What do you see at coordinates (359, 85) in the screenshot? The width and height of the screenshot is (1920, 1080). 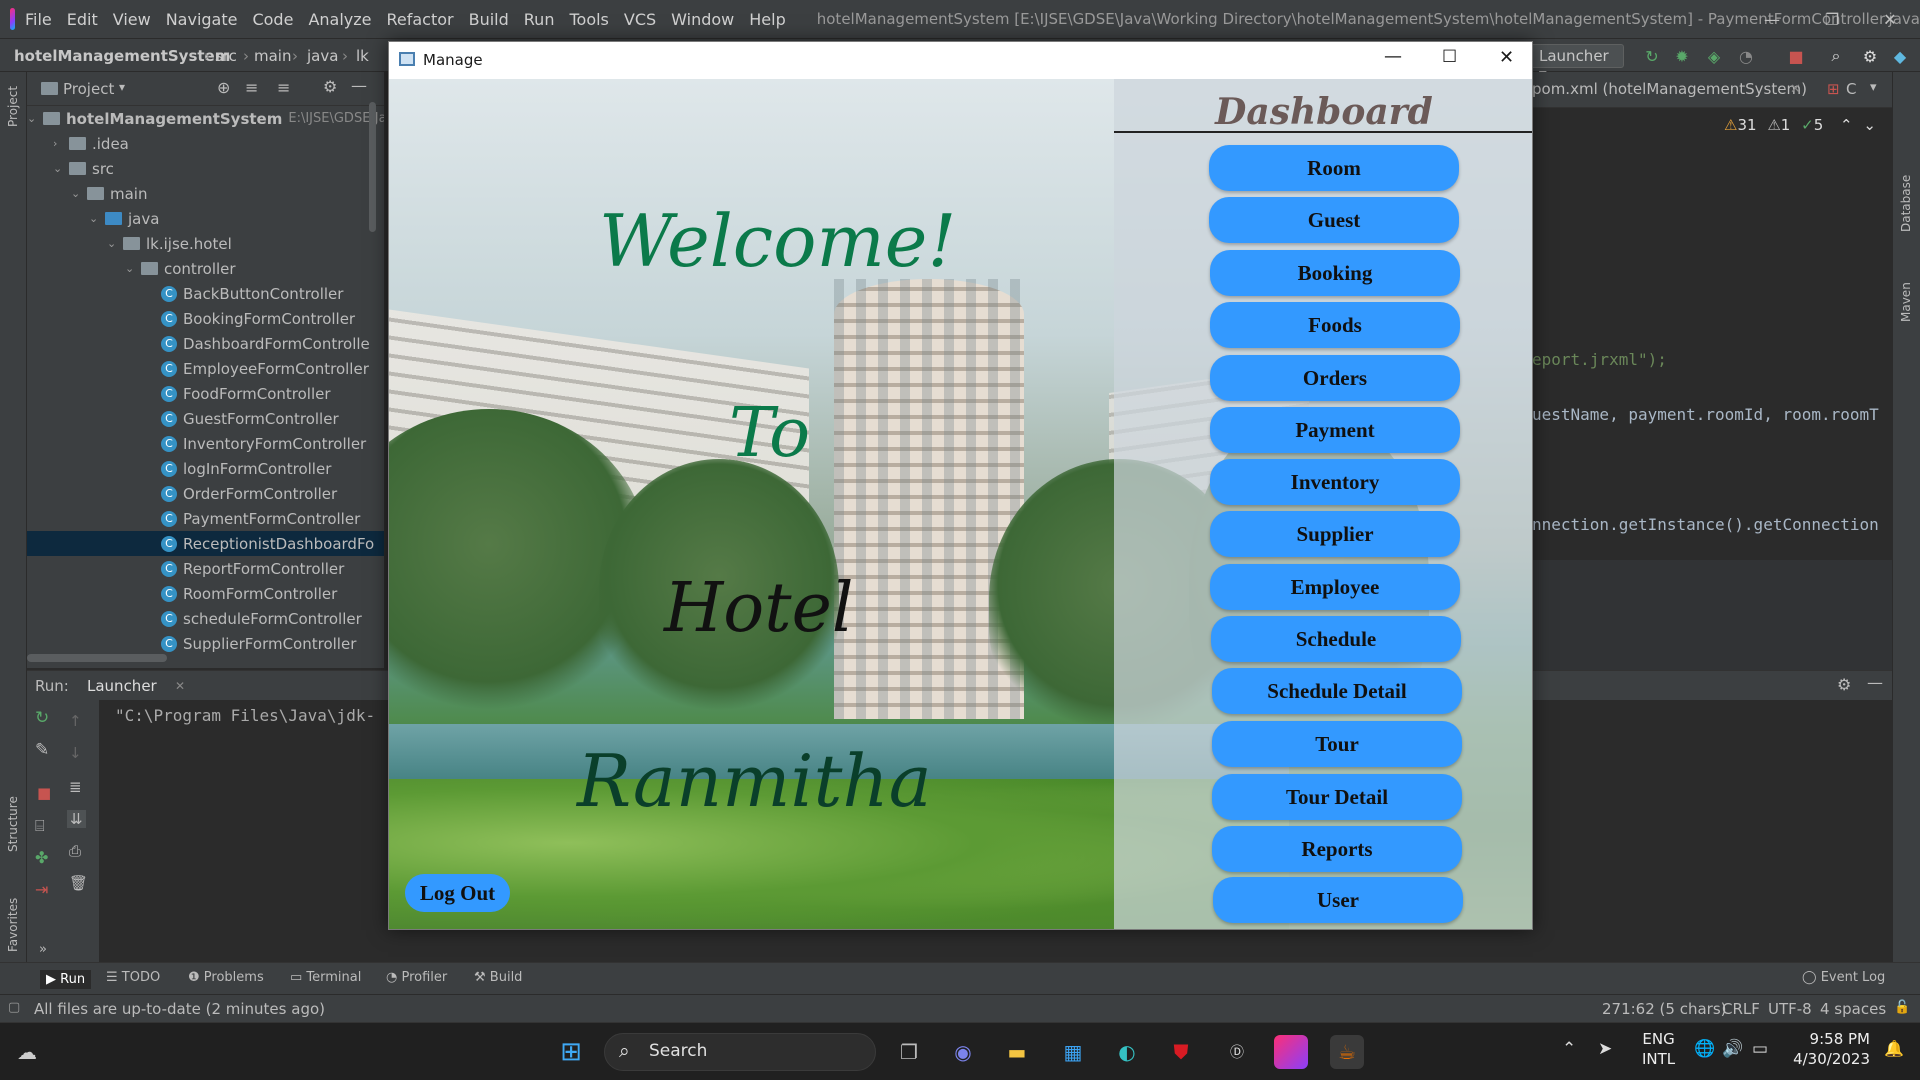 I see `panel-hide-icon: —` at bounding box center [359, 85].